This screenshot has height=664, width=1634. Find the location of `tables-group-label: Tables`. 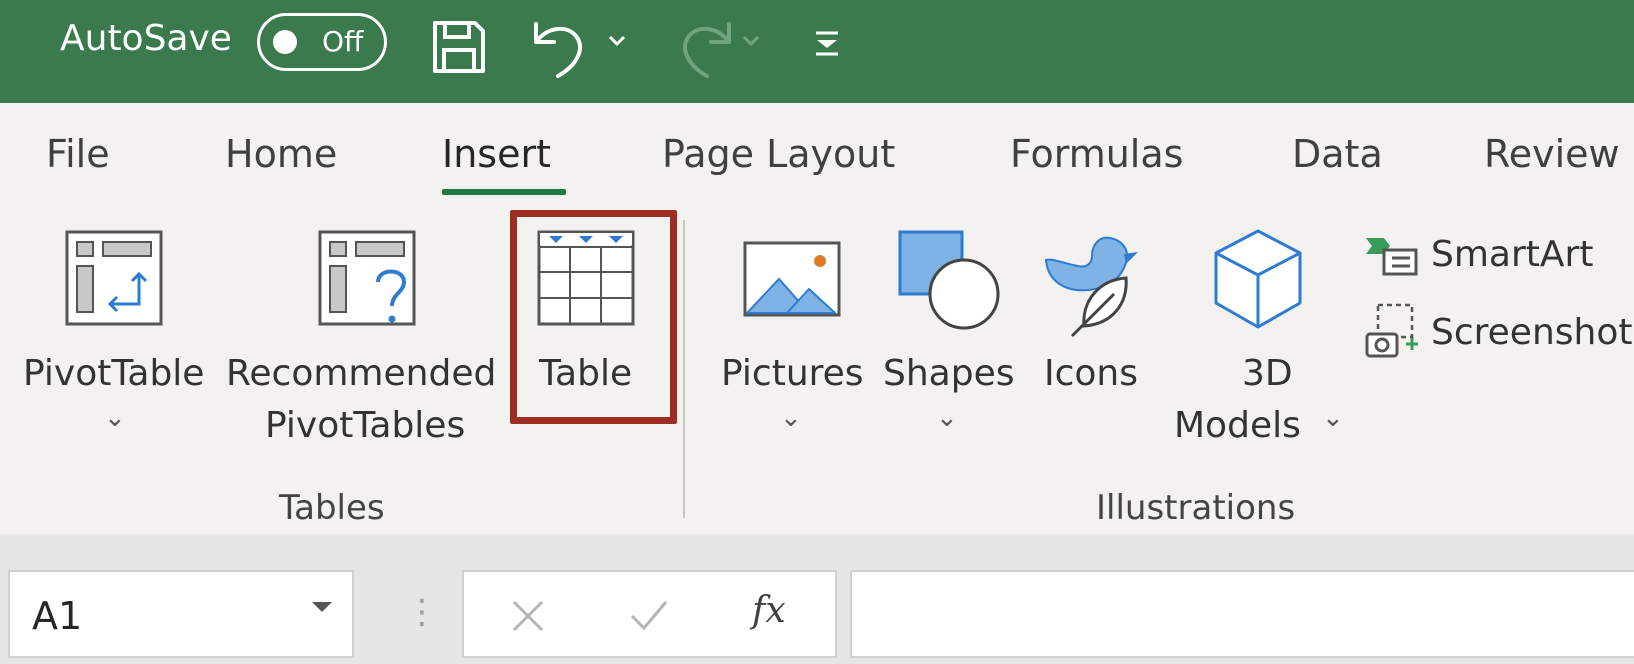

tables-group-label: Tables is located at coordinates (332, 508).